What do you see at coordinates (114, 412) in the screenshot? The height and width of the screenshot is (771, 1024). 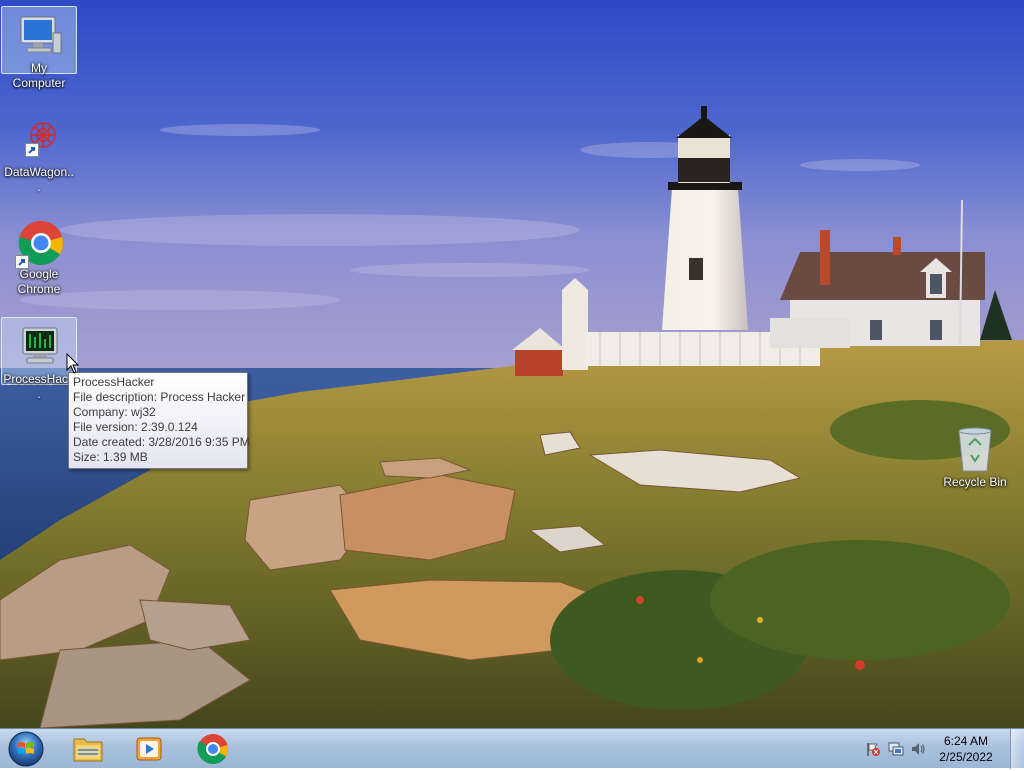 I see `tooltip-company: Company: wj32` at bounding box center [114, 412].